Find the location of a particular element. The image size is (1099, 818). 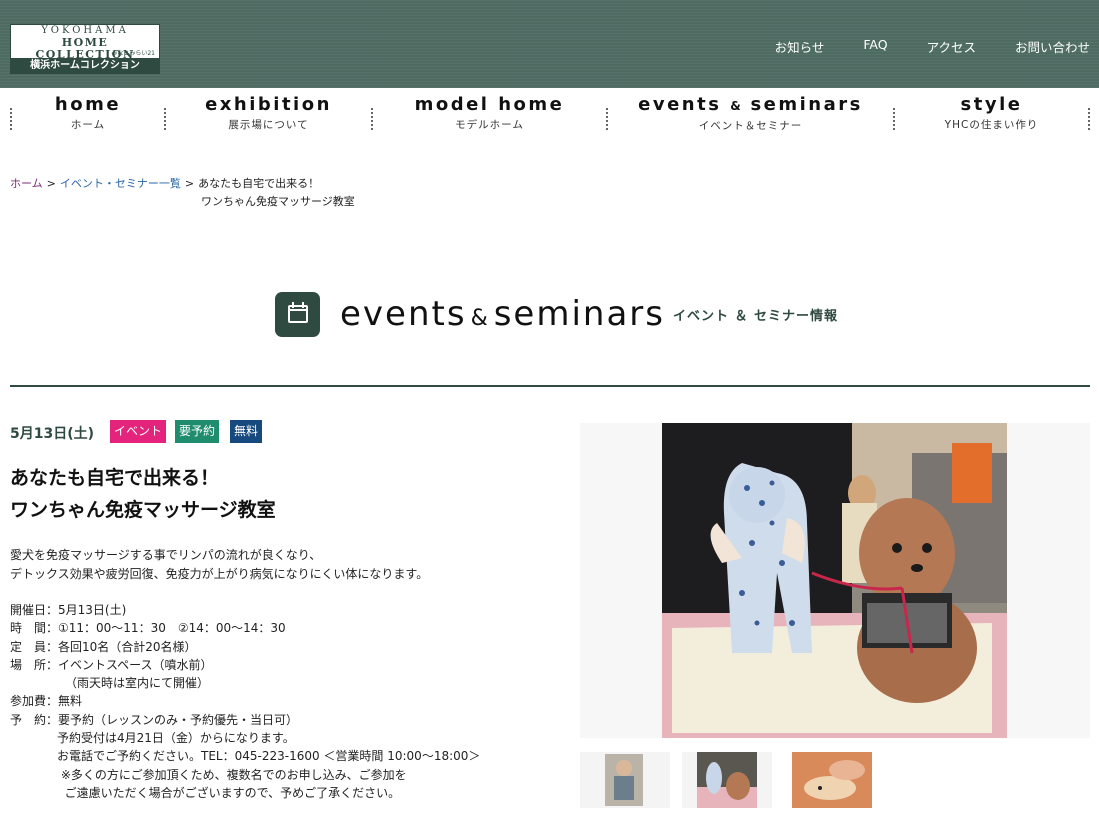

nav-events-b: seminars is located at coordinates (806, 104).